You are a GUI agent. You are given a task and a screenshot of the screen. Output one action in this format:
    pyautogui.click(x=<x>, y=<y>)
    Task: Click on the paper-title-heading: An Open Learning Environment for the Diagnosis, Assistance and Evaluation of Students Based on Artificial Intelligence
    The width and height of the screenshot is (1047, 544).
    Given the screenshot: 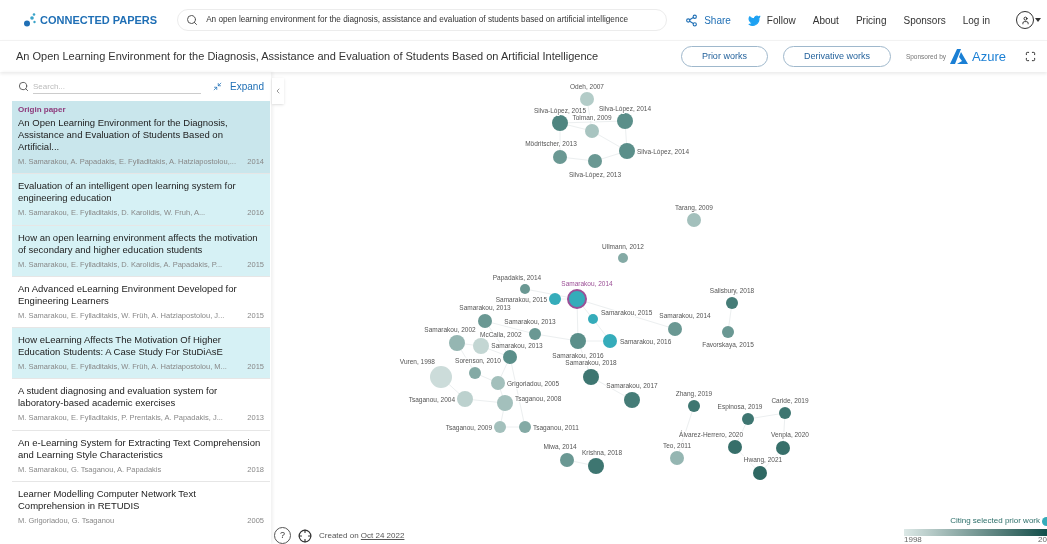 What is the action you would take?
    pyautogui.click(x=307, y=57)
    